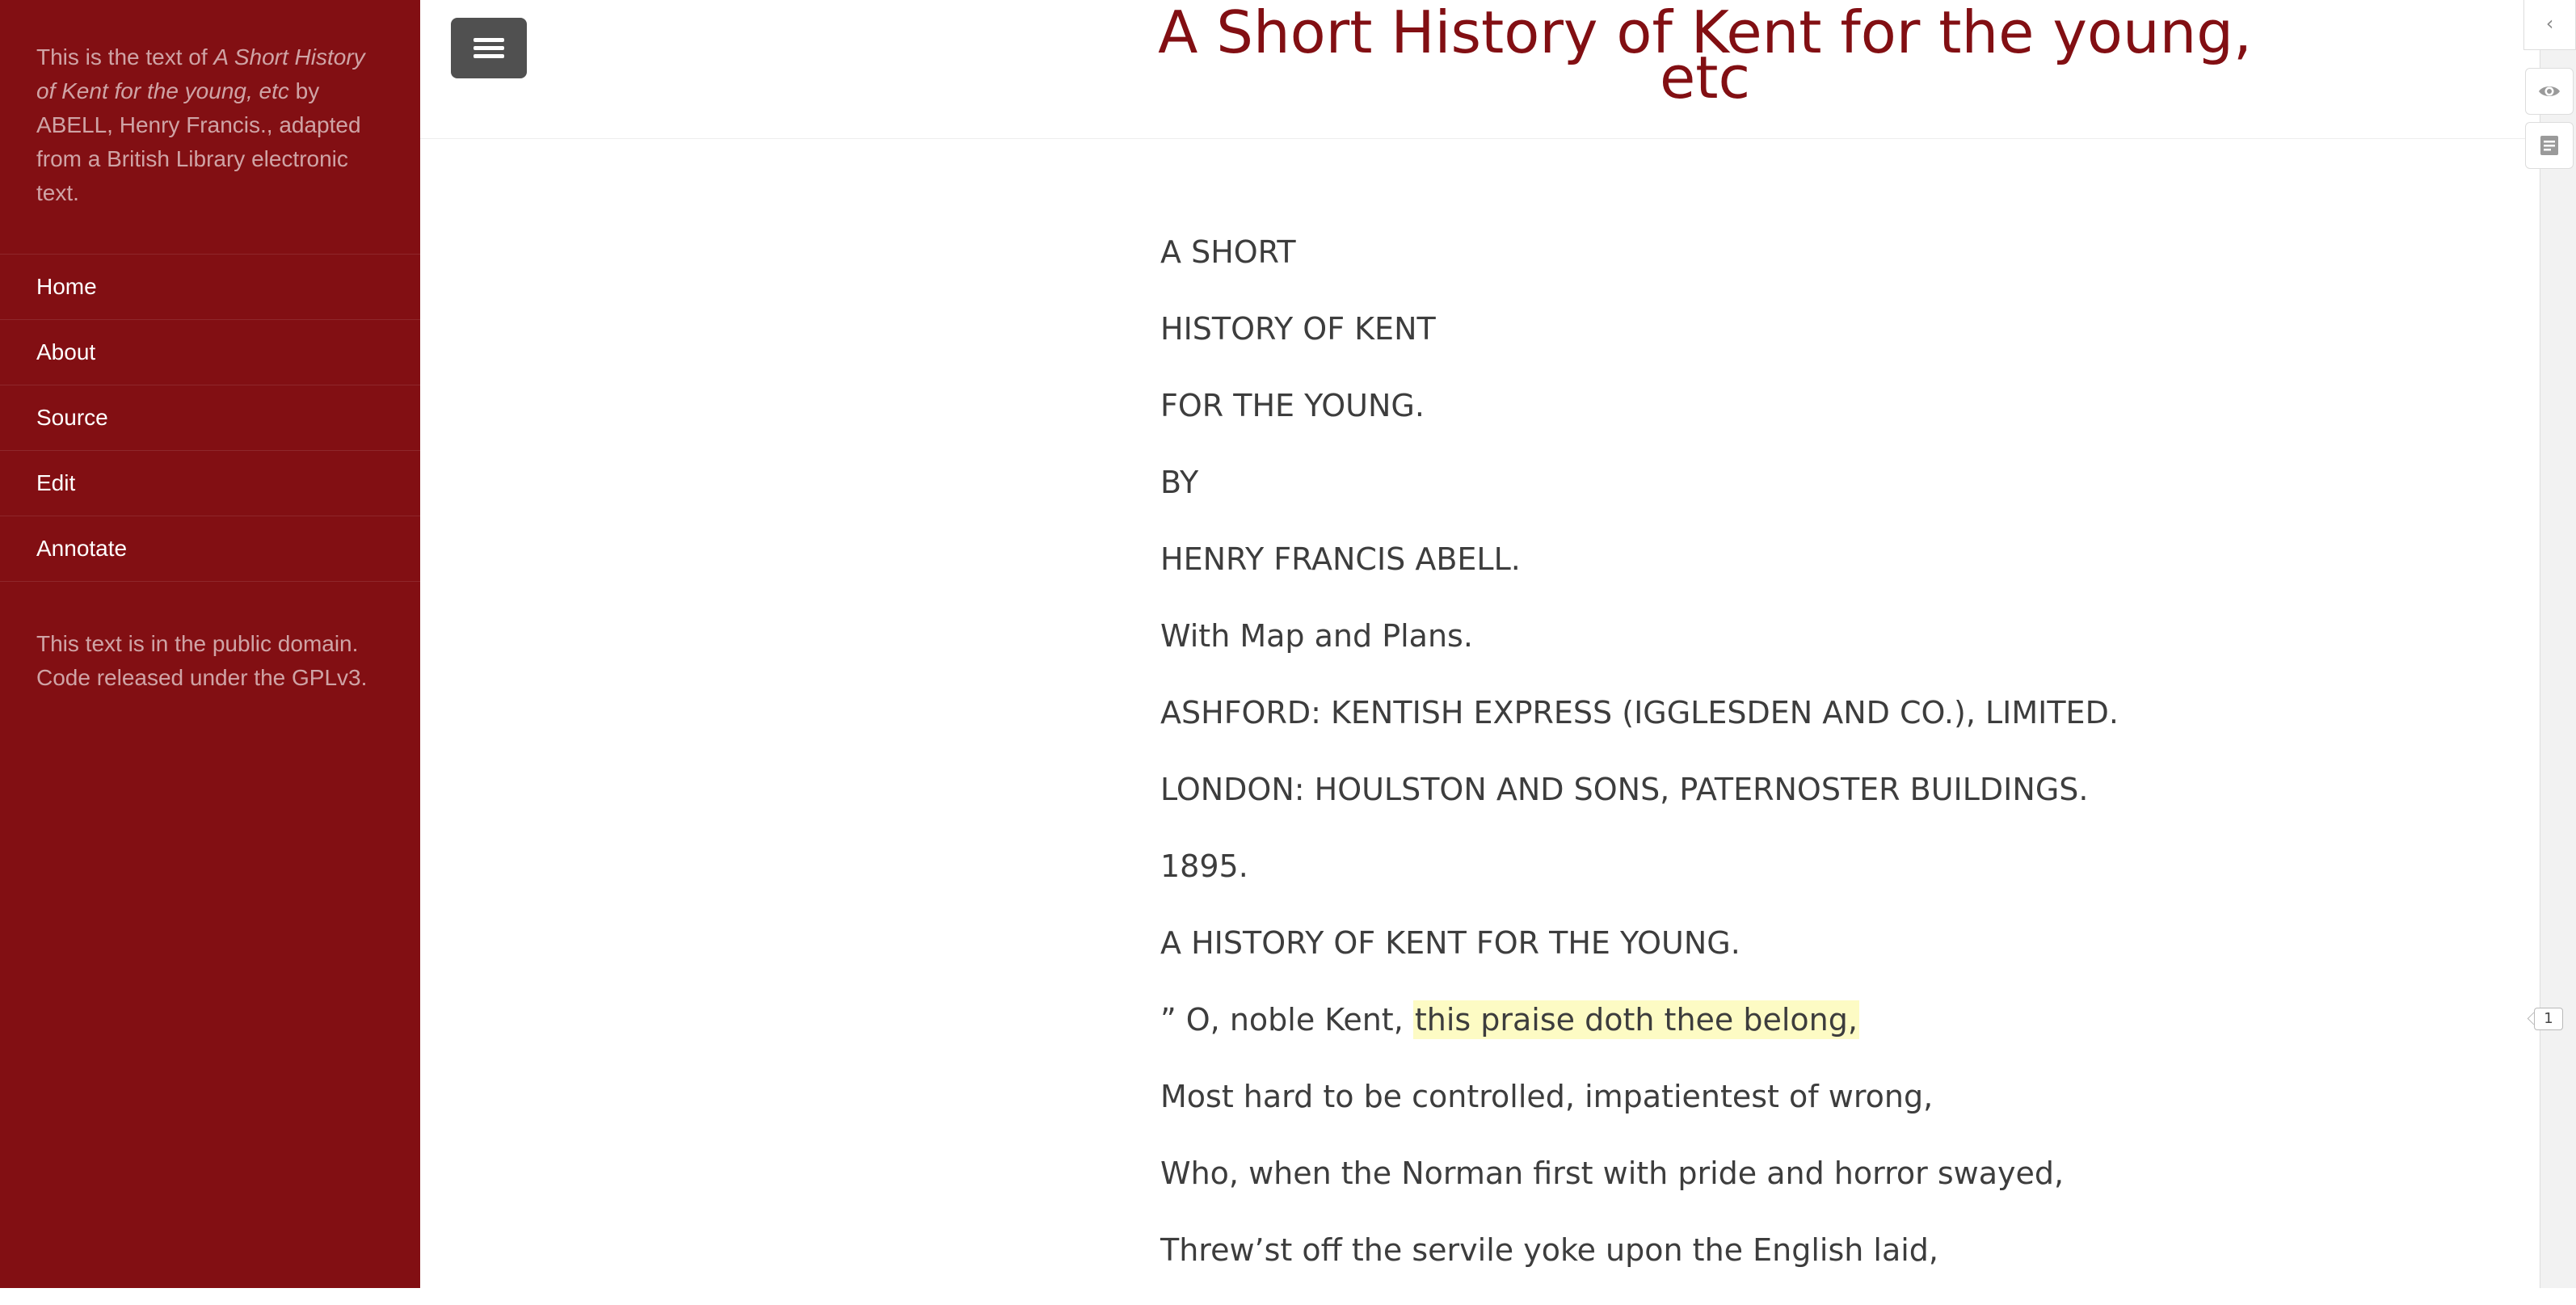  Describe the element at coordinates (210, 549) in the screenshot. I see `sidebar-item-annotate: Annotate` at that location.